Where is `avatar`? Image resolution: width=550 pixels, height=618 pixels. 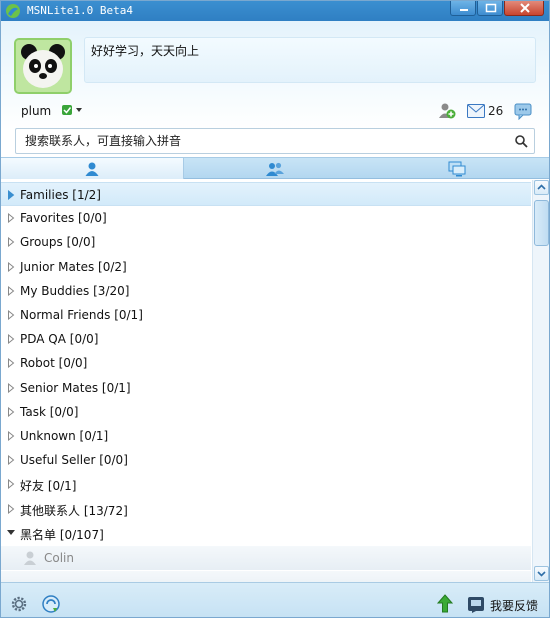
avatar is located at coordinates (43, 66).